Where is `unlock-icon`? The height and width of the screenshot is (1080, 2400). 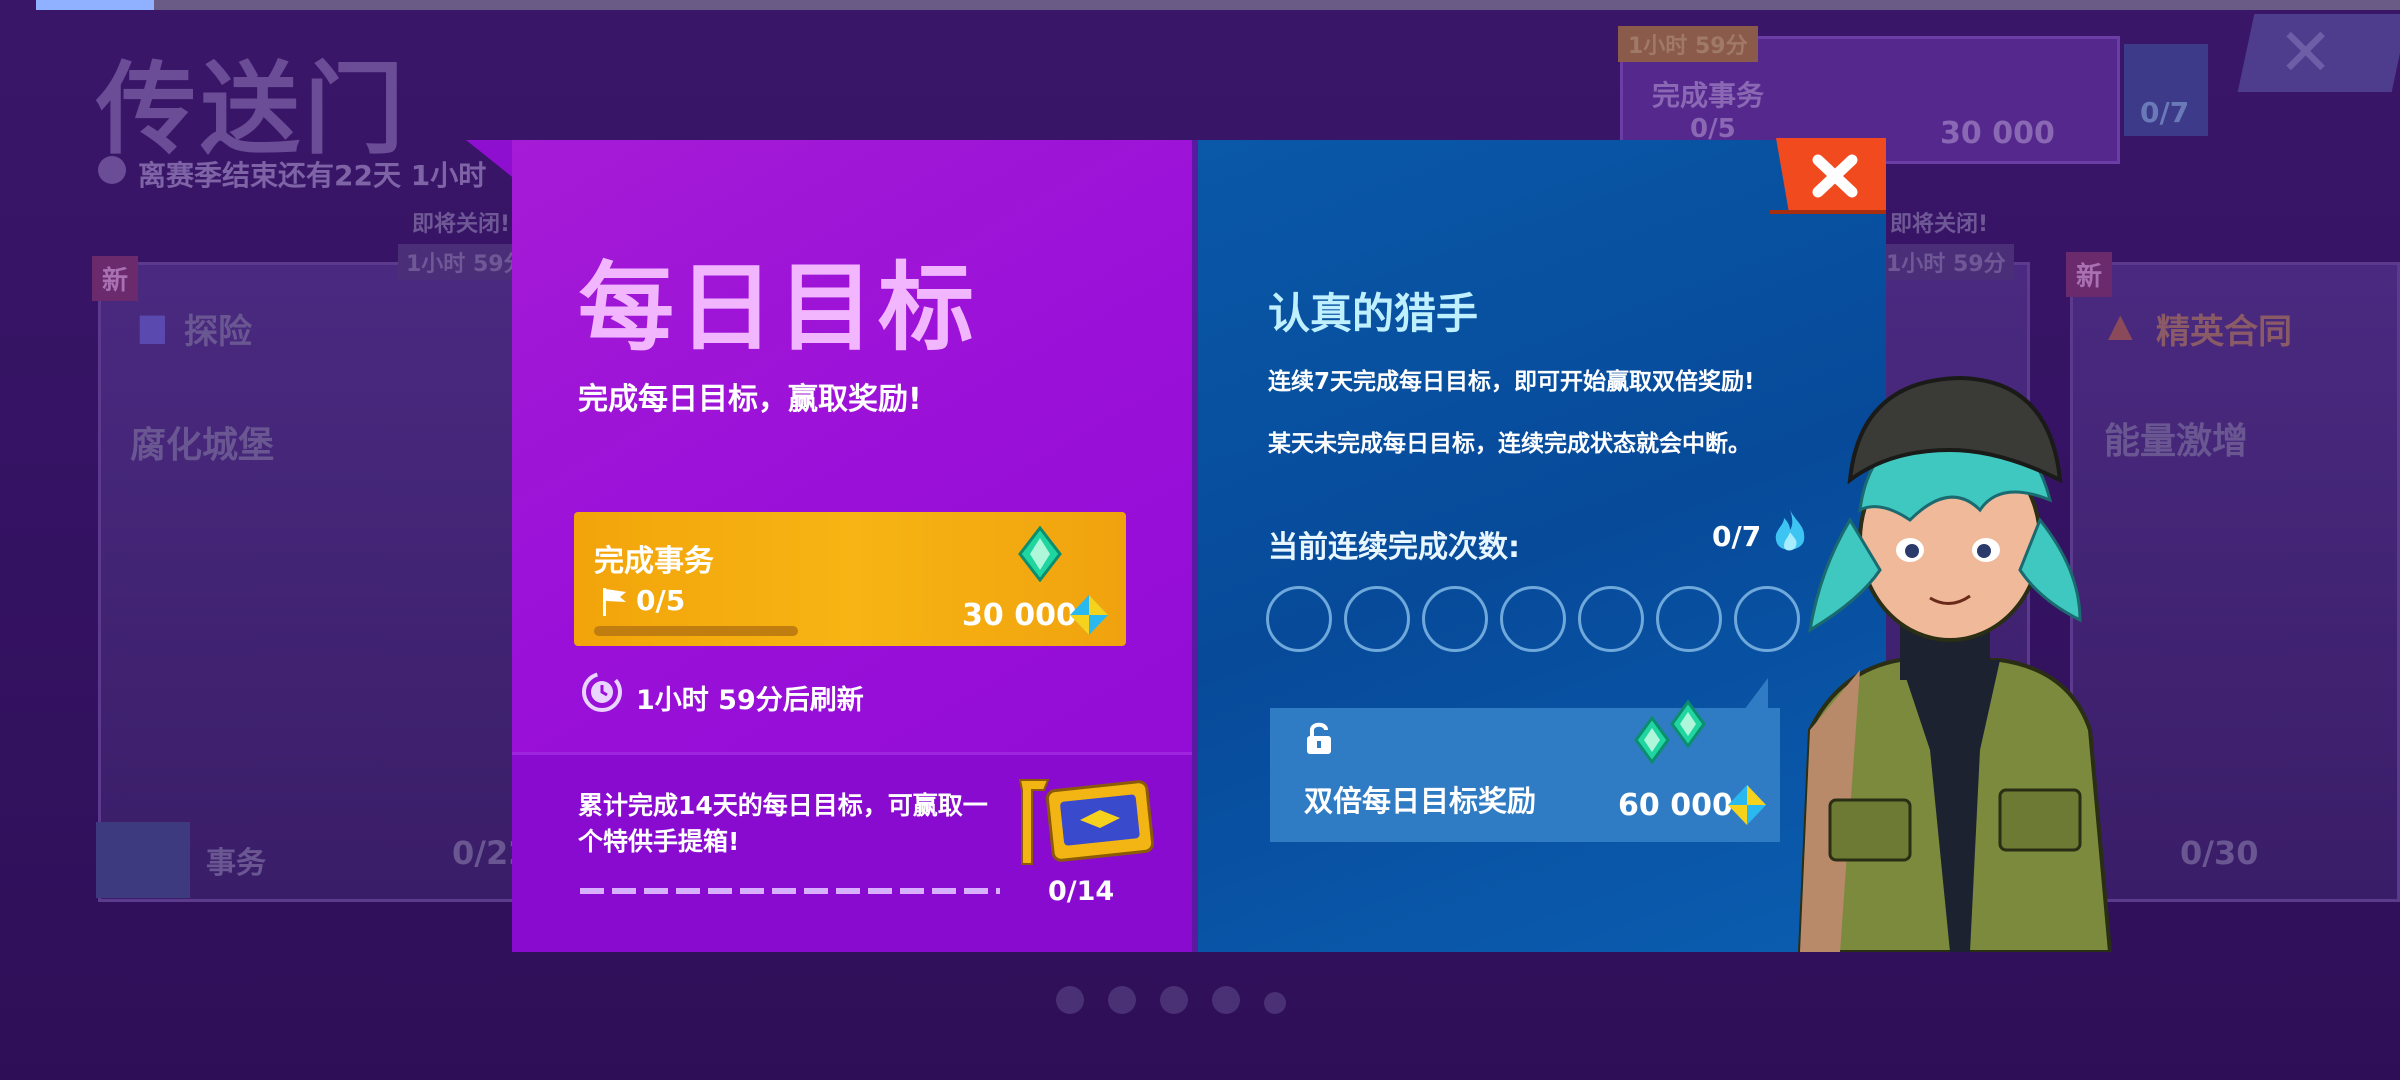 unlock-icon is located at coordinates (1319, 738).